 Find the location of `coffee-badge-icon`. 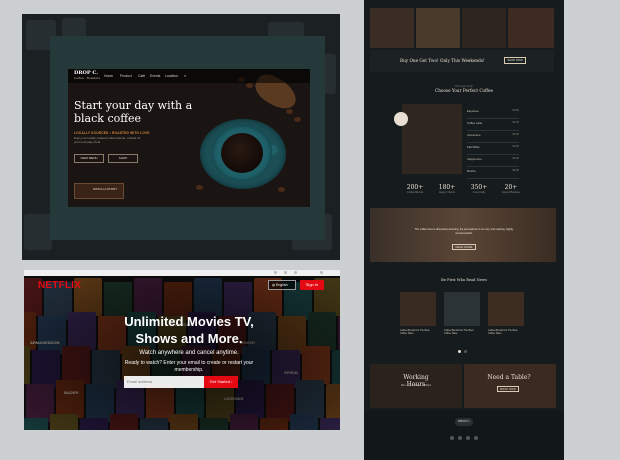

coffee-badge-icon is located at coordinates (401, 119).